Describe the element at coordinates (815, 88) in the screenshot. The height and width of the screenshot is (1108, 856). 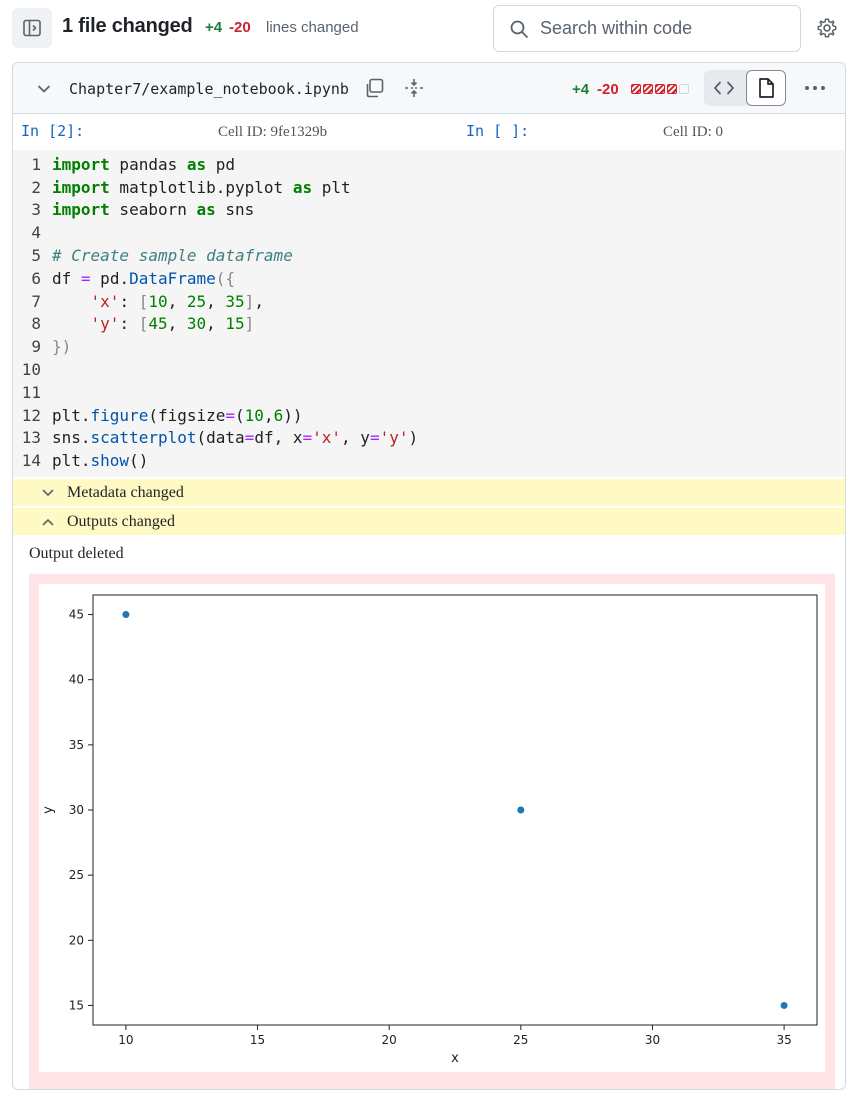
I see `more-options-icon` at that location.